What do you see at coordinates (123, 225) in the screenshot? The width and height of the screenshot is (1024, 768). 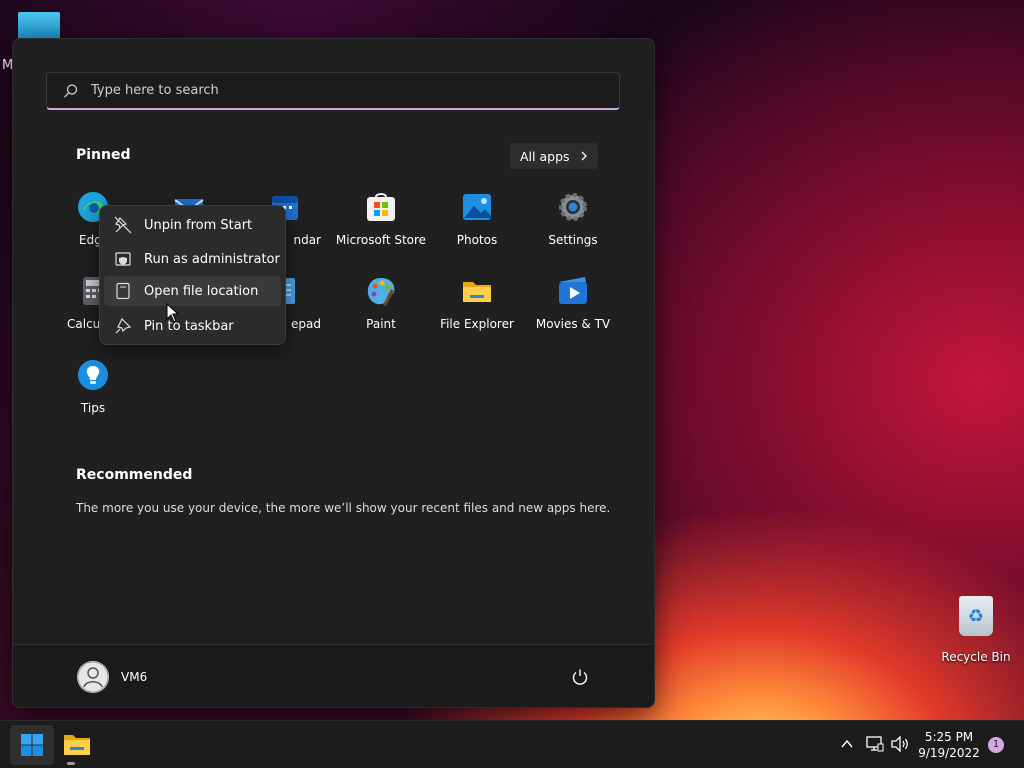 I see `unpin-icon` at bounding box center [123, 225].